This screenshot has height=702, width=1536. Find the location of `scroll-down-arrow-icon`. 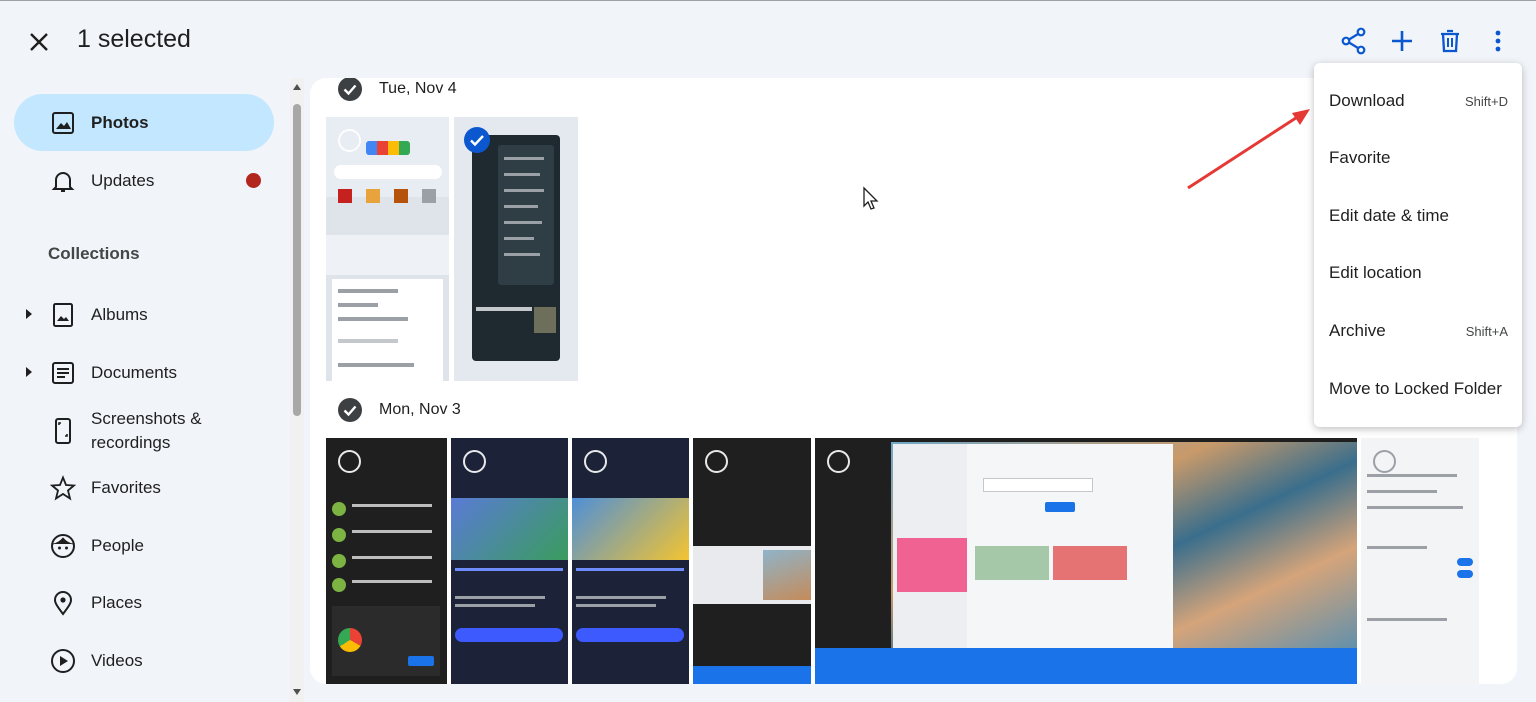

scroll-down-arrow-icon is located at coordinates (297, 692).